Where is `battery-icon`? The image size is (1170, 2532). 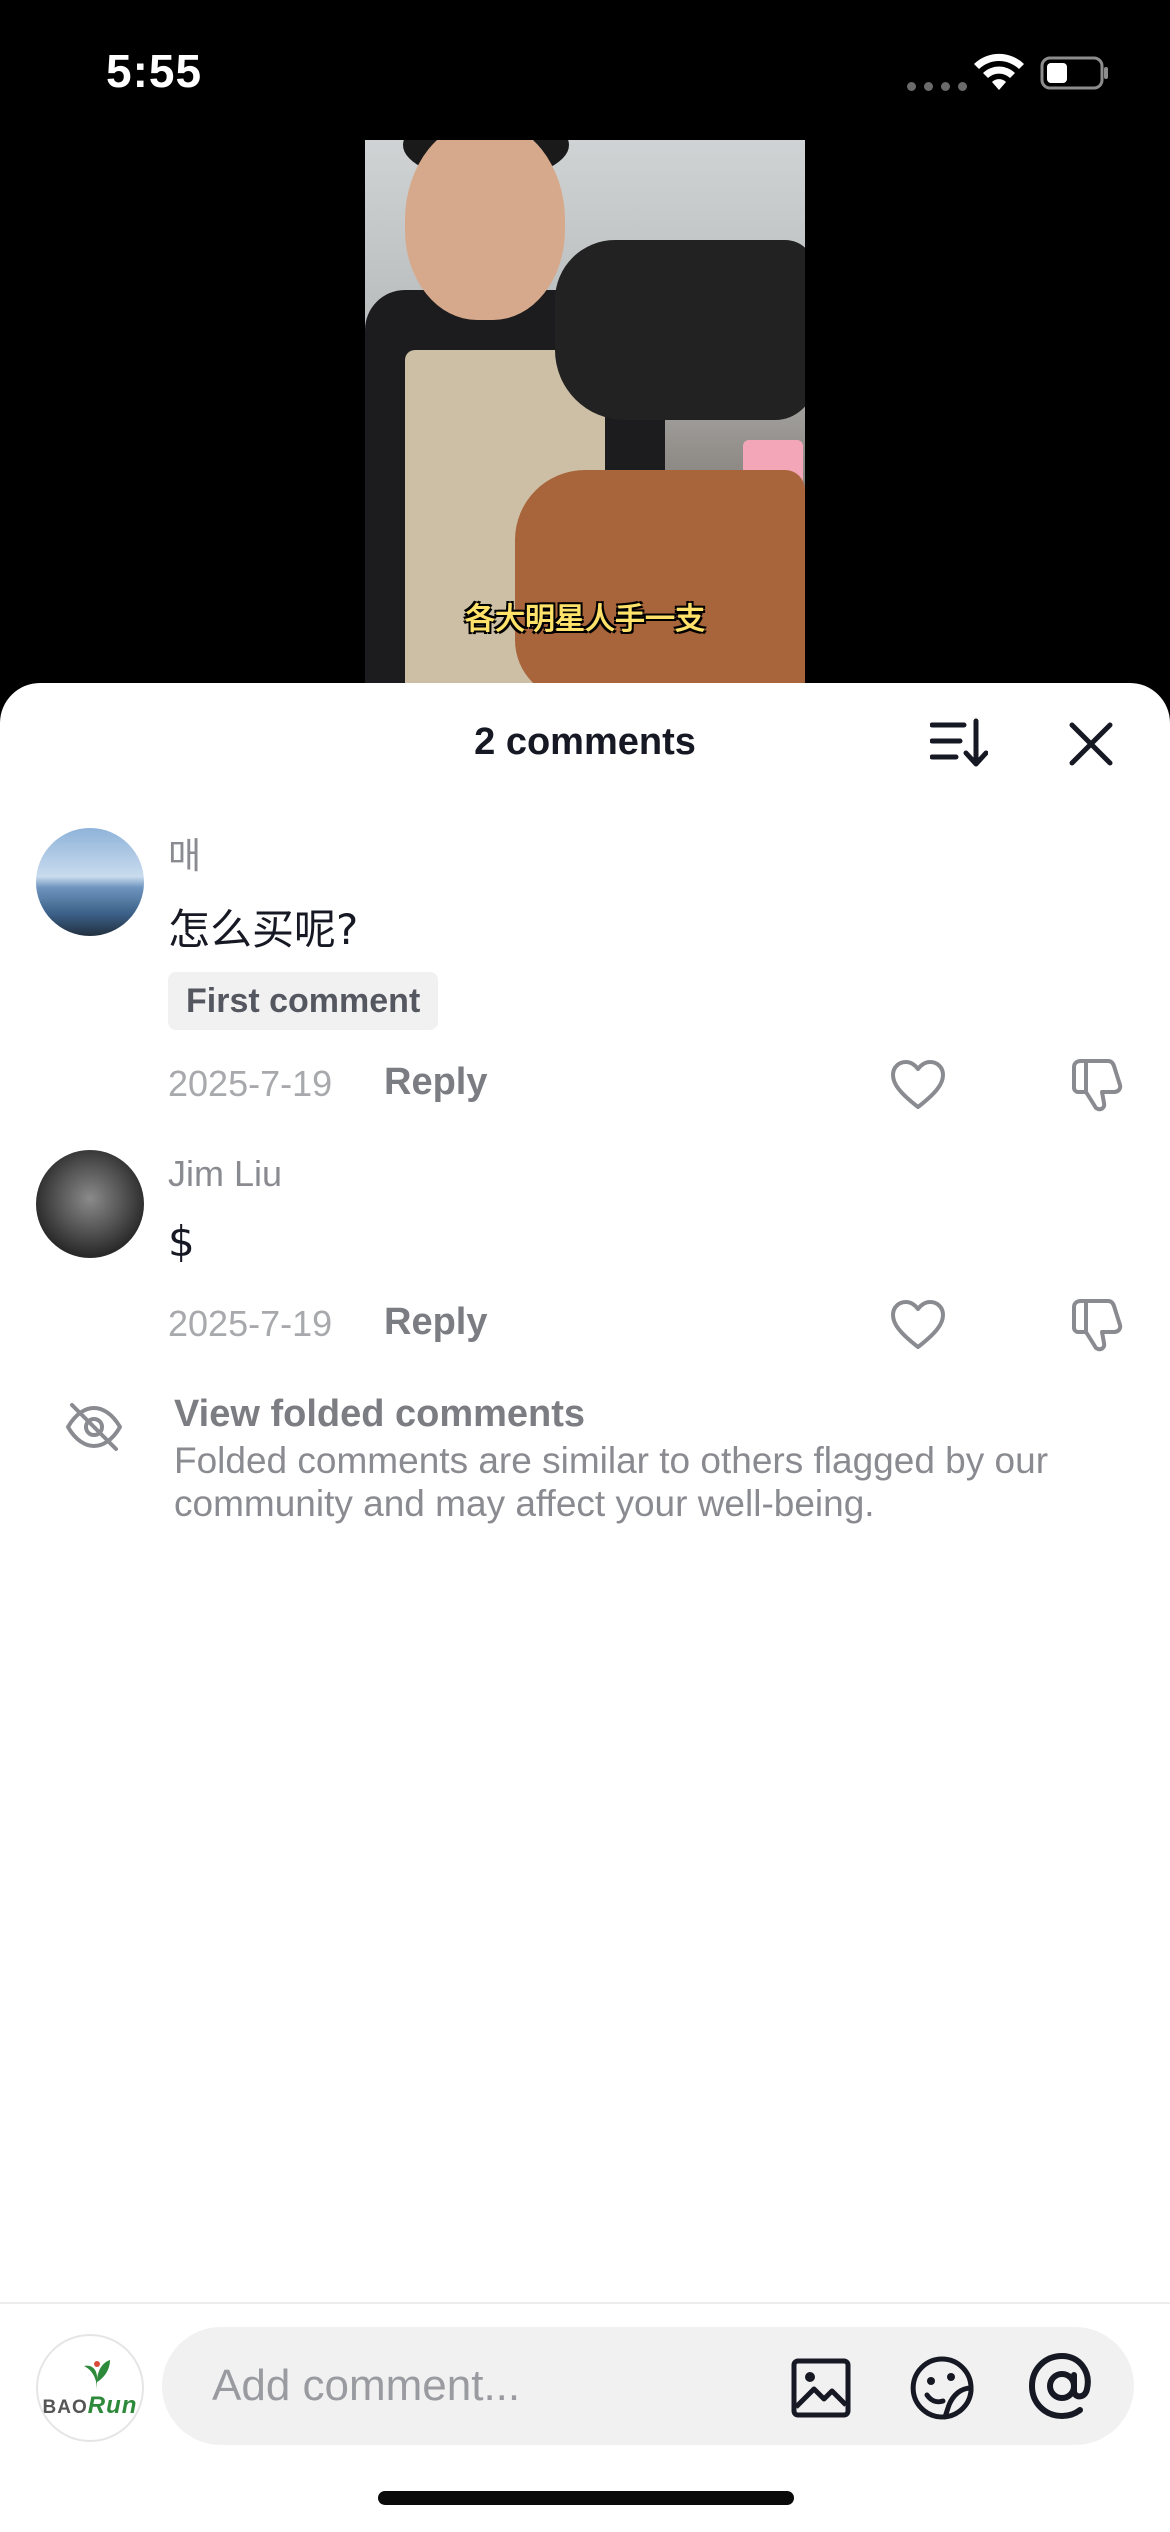
battery-icon is located at coordinates (1074, 73).